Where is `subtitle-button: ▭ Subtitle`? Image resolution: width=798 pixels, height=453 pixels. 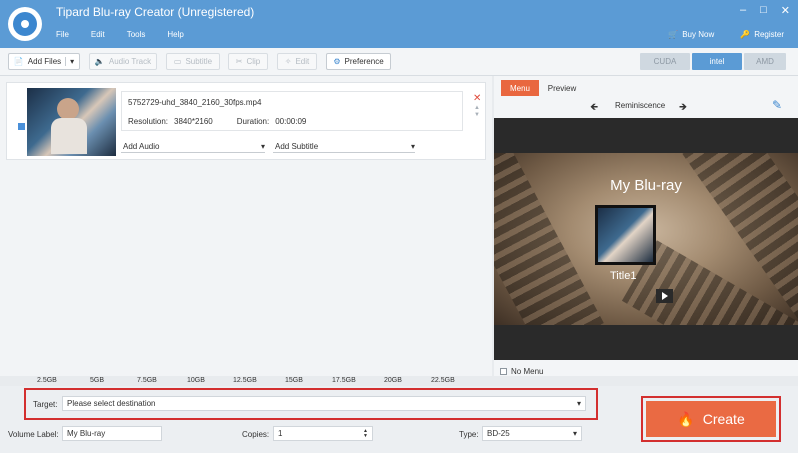 subtitle-button: ▭ Subtitle is located at coordinates (193, 61).